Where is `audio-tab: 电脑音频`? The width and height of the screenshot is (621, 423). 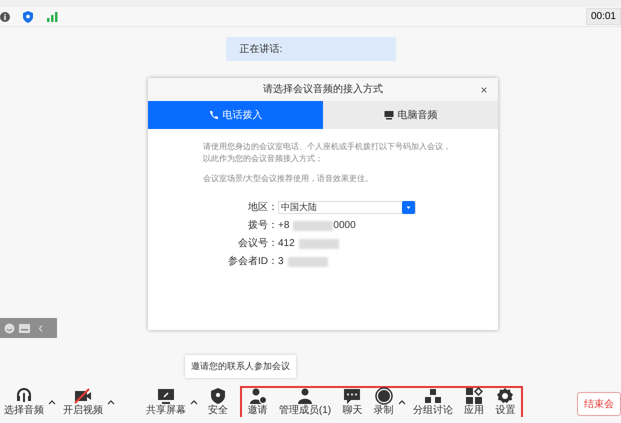 audio-tab: 电脑音频 is located at coordinates (410, 115).